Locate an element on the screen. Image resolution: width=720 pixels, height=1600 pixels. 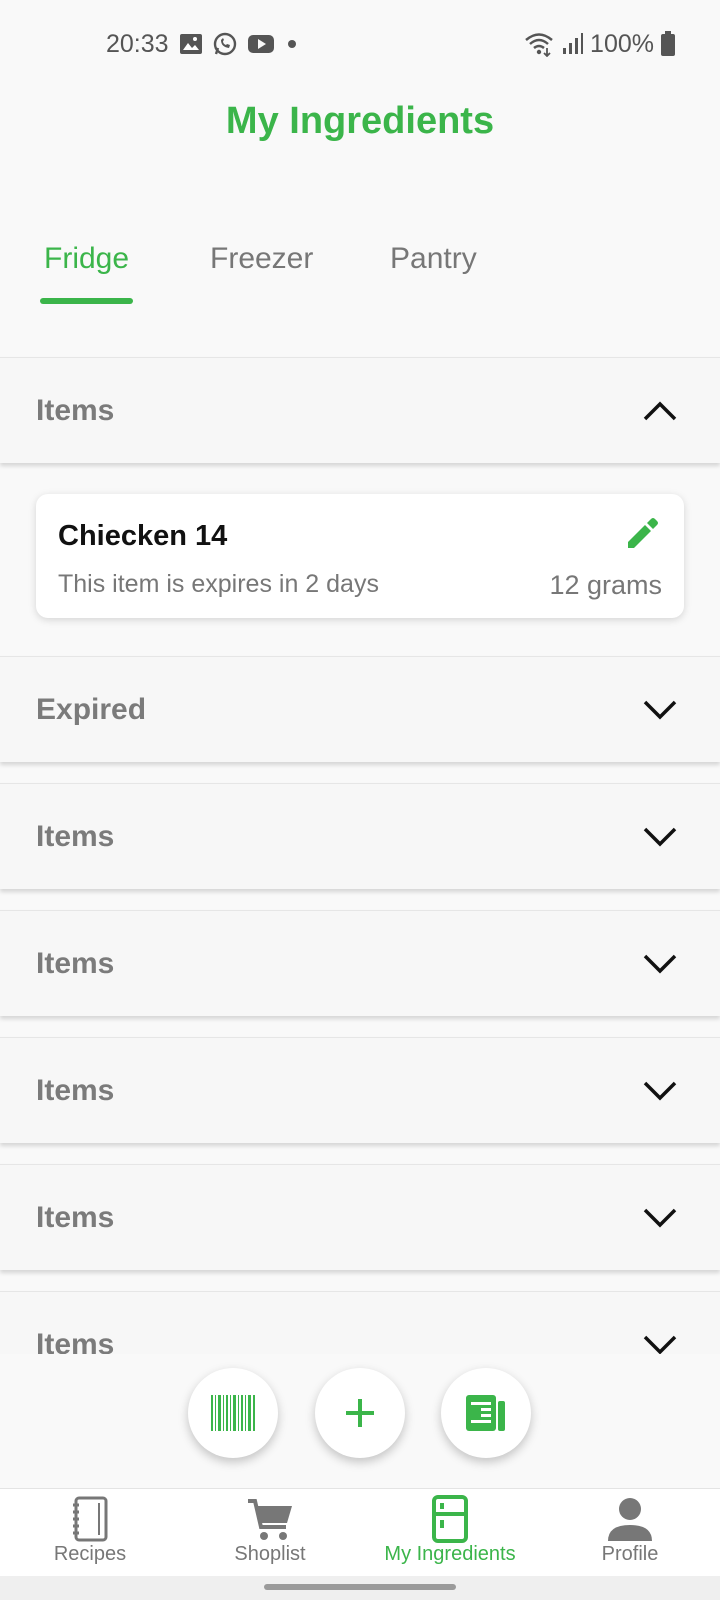
tab-fridge: Fridge is located at coordinates (86, 273).